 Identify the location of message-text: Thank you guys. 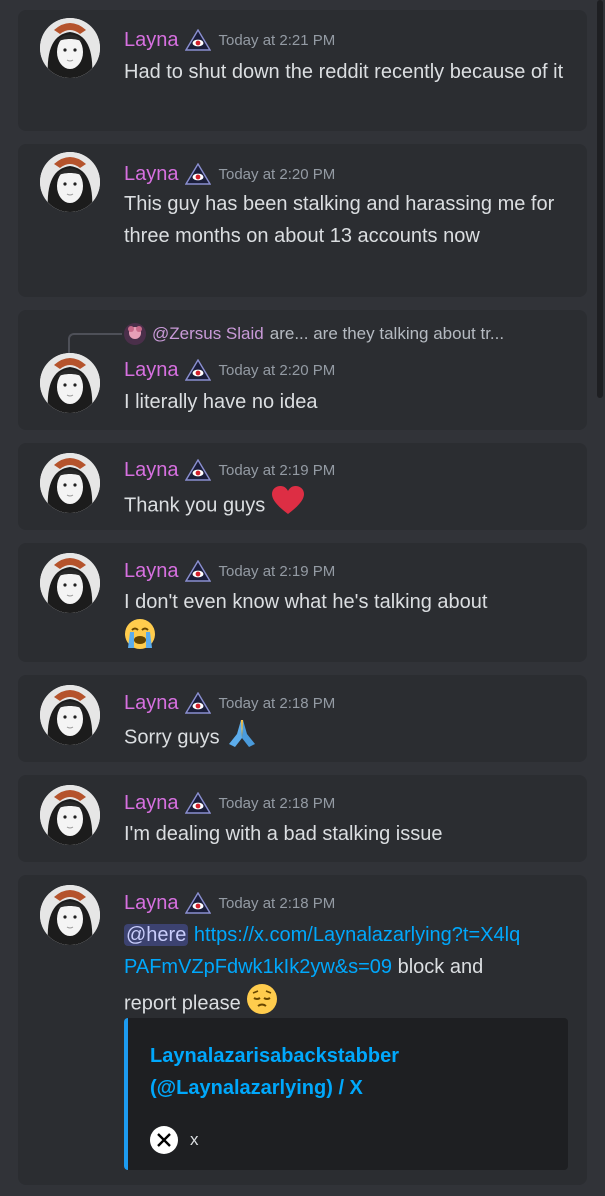
(195, 505).